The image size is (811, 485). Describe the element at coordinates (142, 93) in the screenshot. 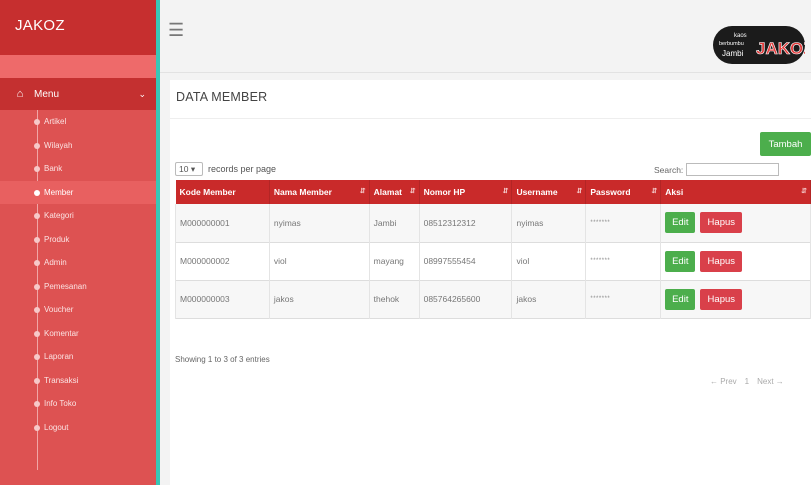

I see `chevron-down-icon: ⌄` at that location.